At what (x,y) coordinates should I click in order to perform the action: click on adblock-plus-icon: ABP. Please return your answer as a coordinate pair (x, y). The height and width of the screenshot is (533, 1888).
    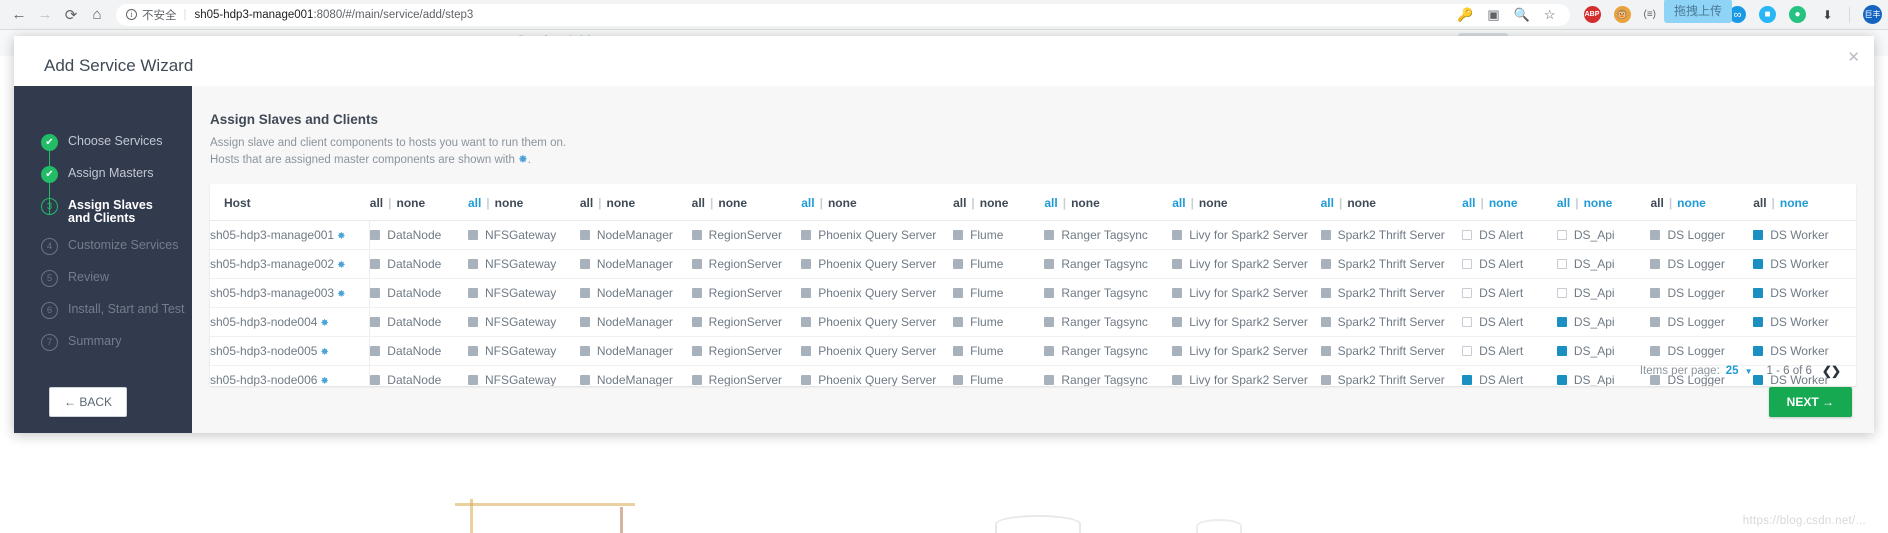
    Looking at the image, I should click on (1592, 14).